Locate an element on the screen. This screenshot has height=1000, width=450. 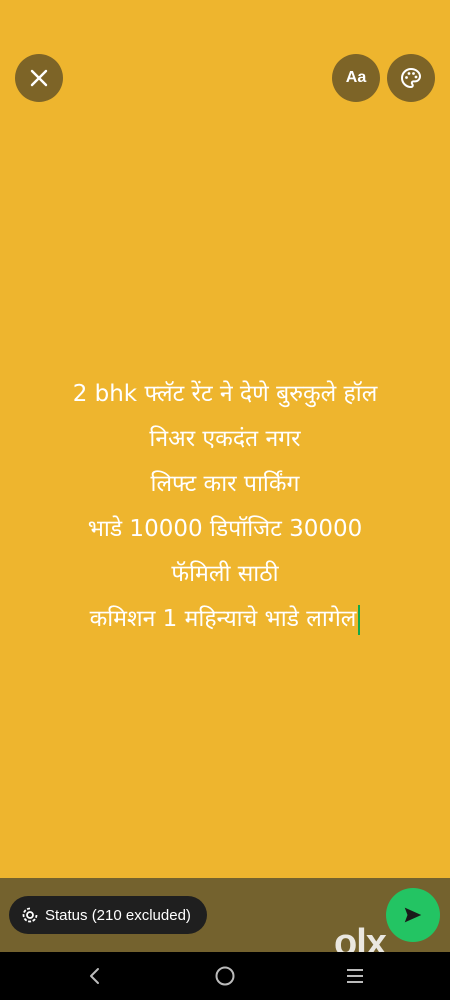
nav-recent-button is located at coordinates (355, 976).